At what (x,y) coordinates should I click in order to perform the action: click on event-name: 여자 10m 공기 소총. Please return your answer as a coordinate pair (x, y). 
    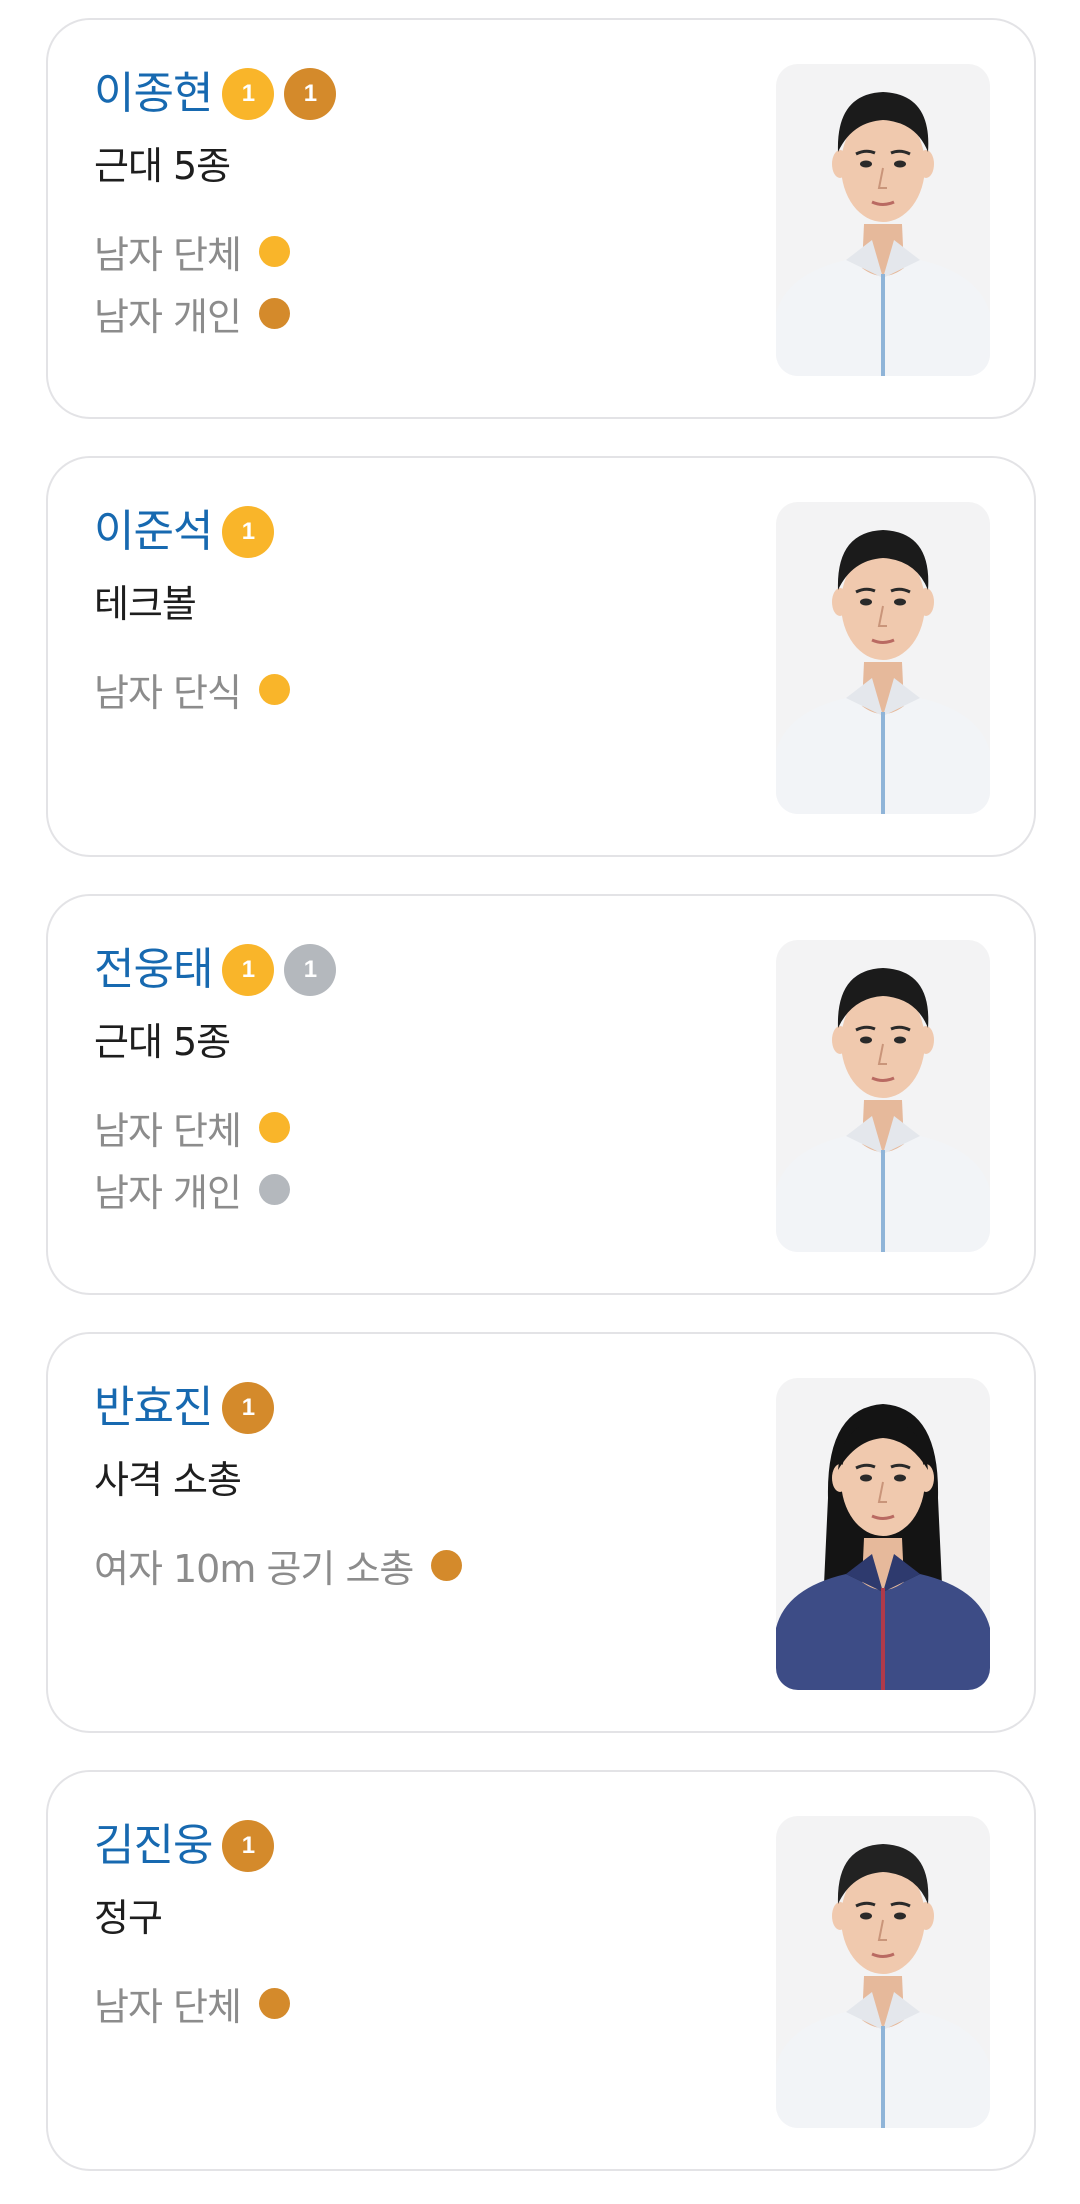
    Looking at the image, I should click on (254, 1568).